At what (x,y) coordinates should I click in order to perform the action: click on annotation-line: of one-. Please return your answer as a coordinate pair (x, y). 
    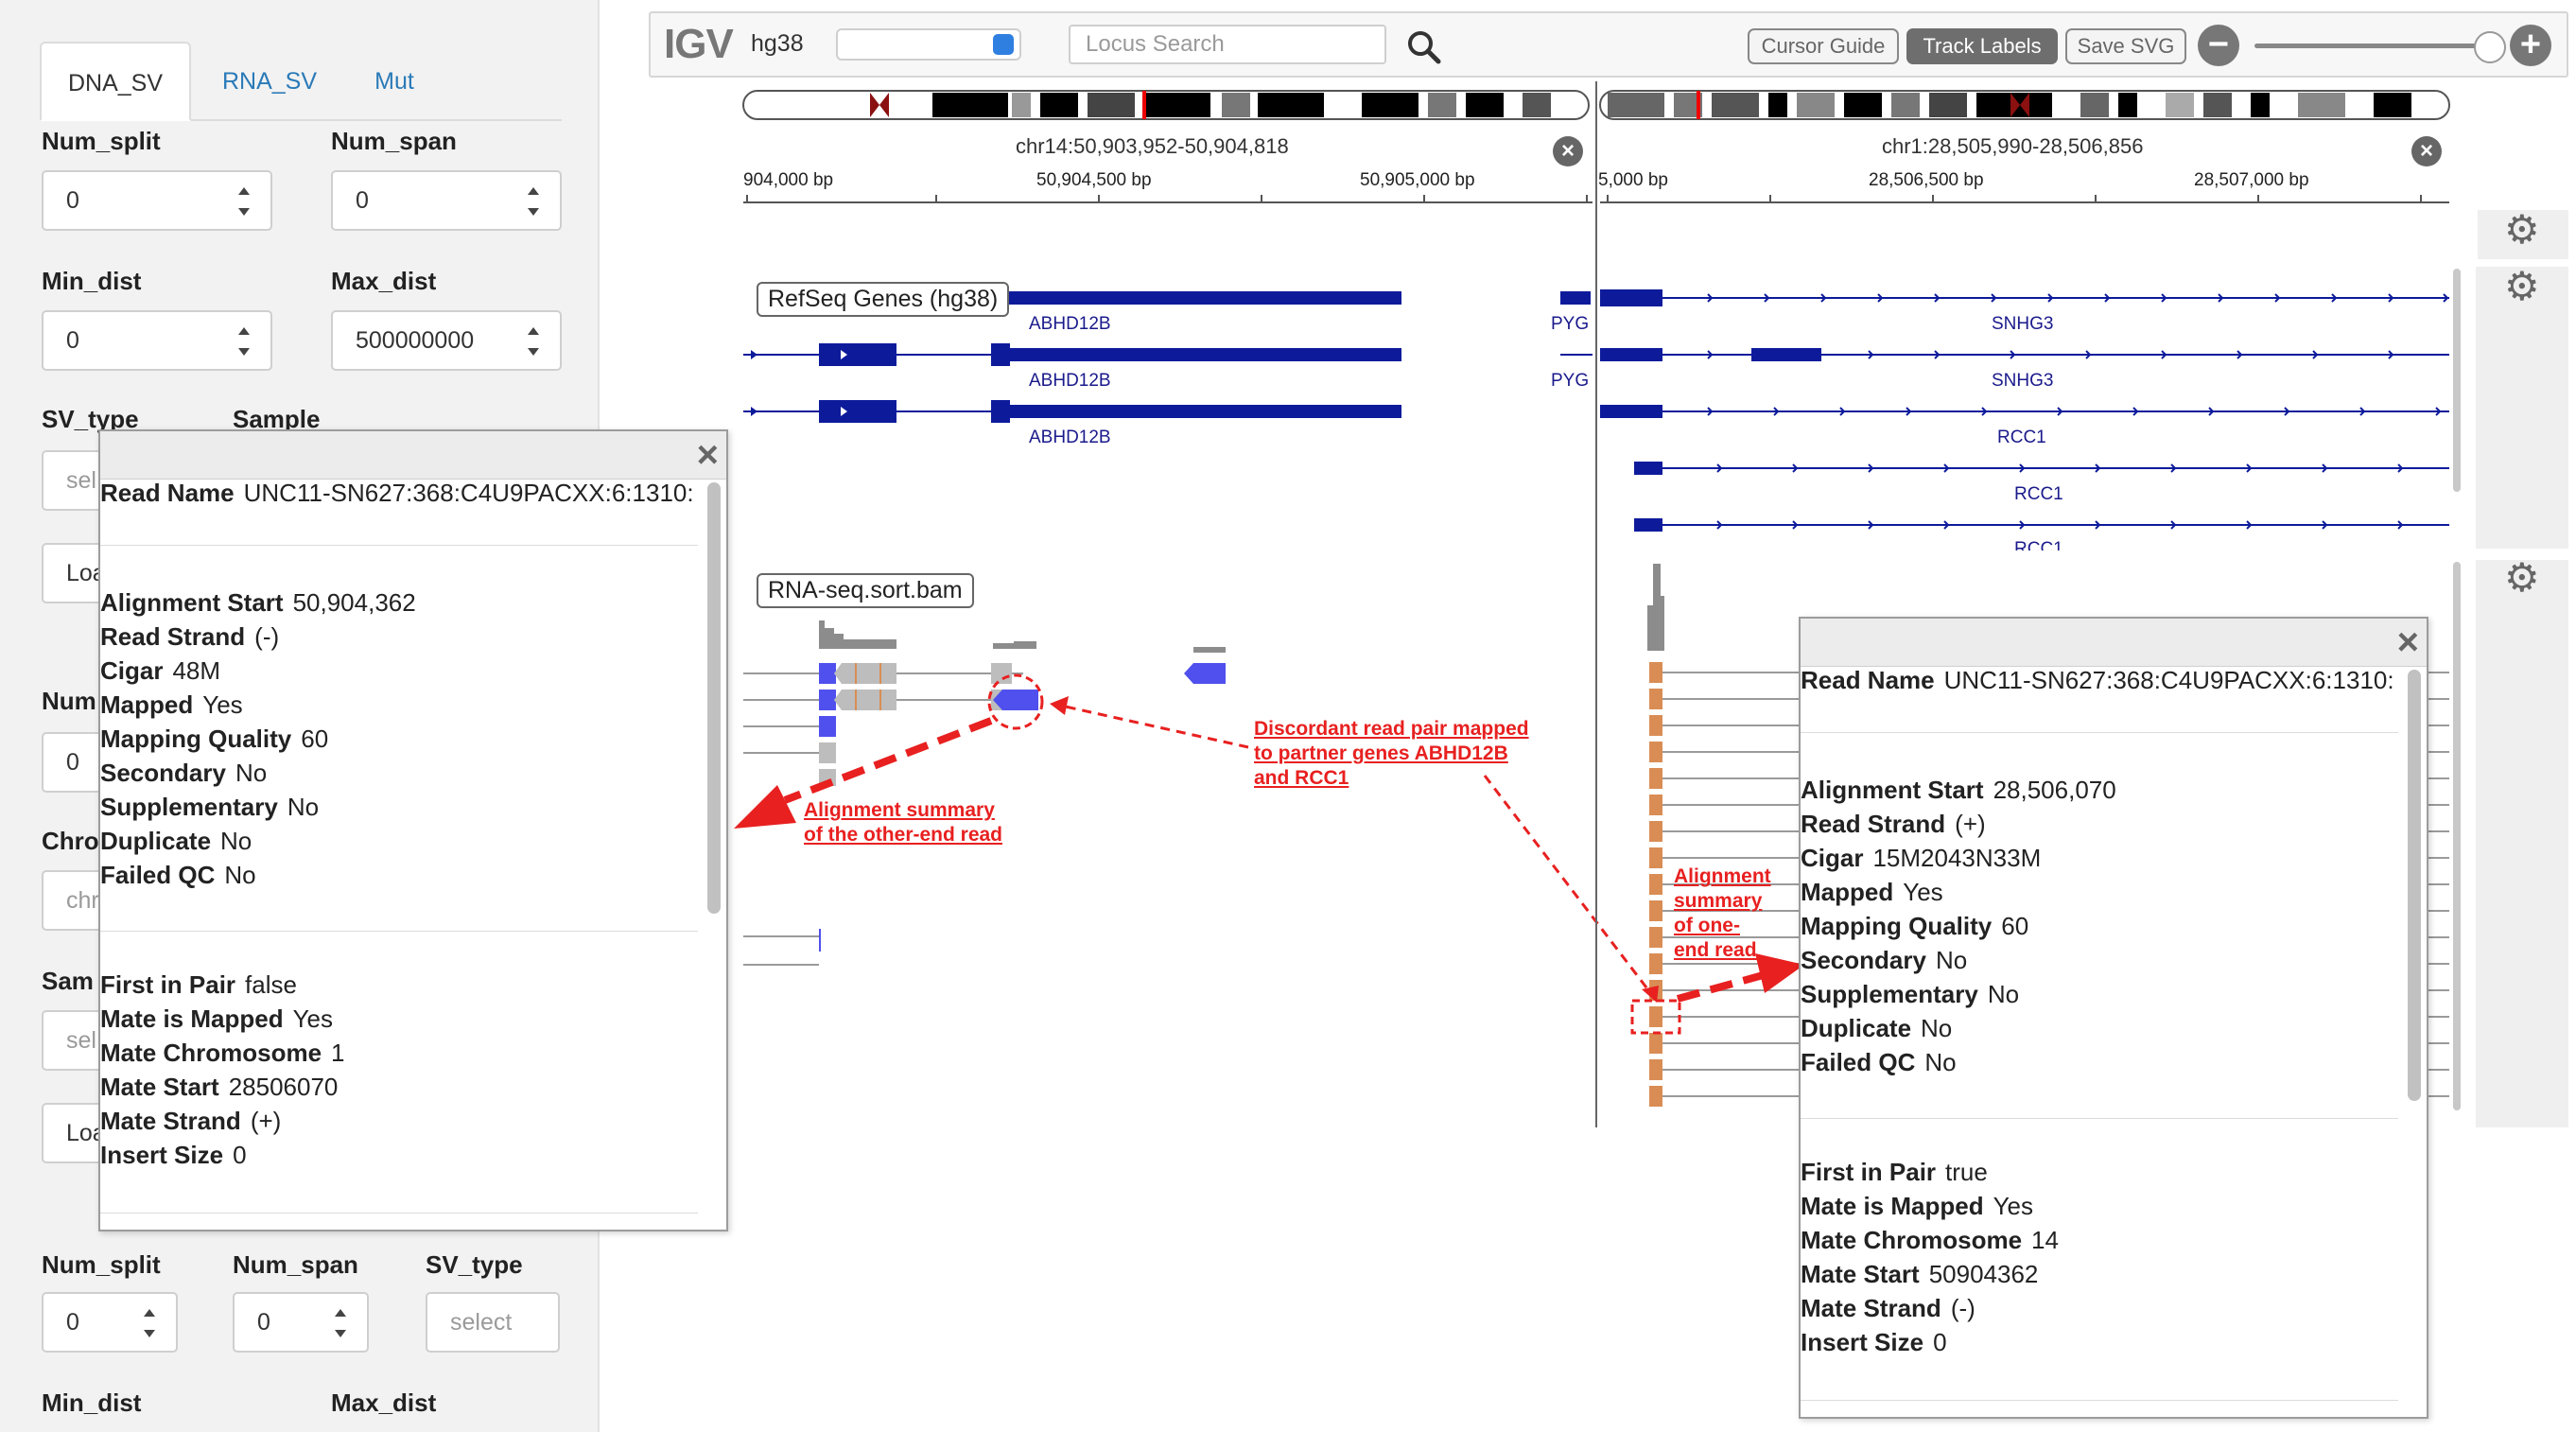
    Looking at the image, I should click on (1707, 926).